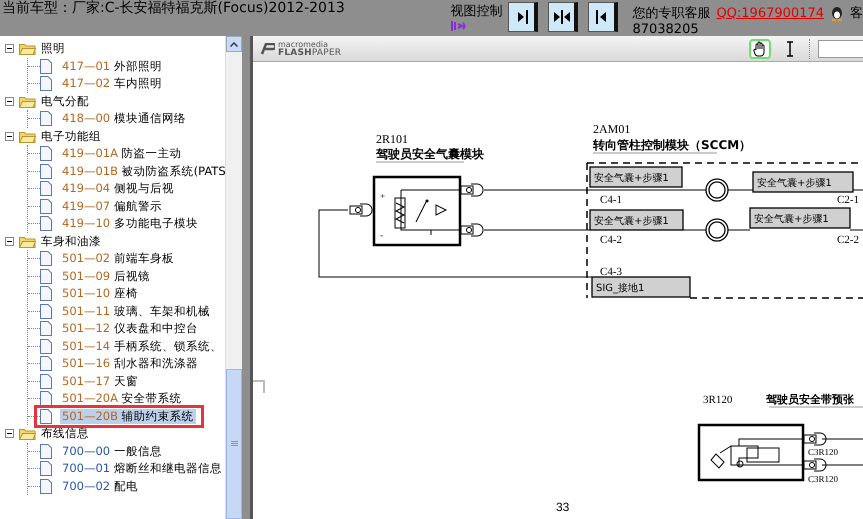  I want to click on tree-item: 501—11 玻璃、车架和机械, so click(136, 311).